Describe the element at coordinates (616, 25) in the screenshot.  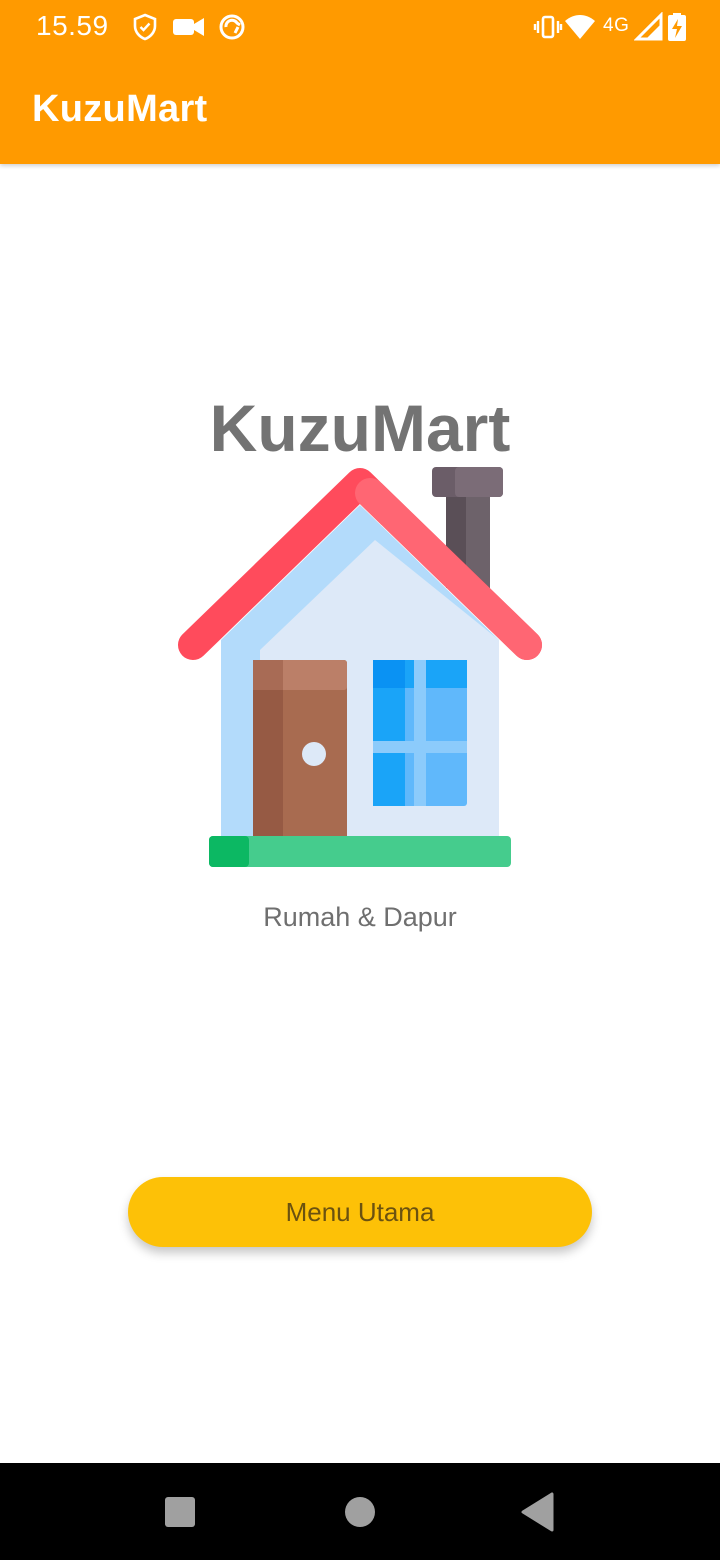
I see `network-type: 4G` at that location.